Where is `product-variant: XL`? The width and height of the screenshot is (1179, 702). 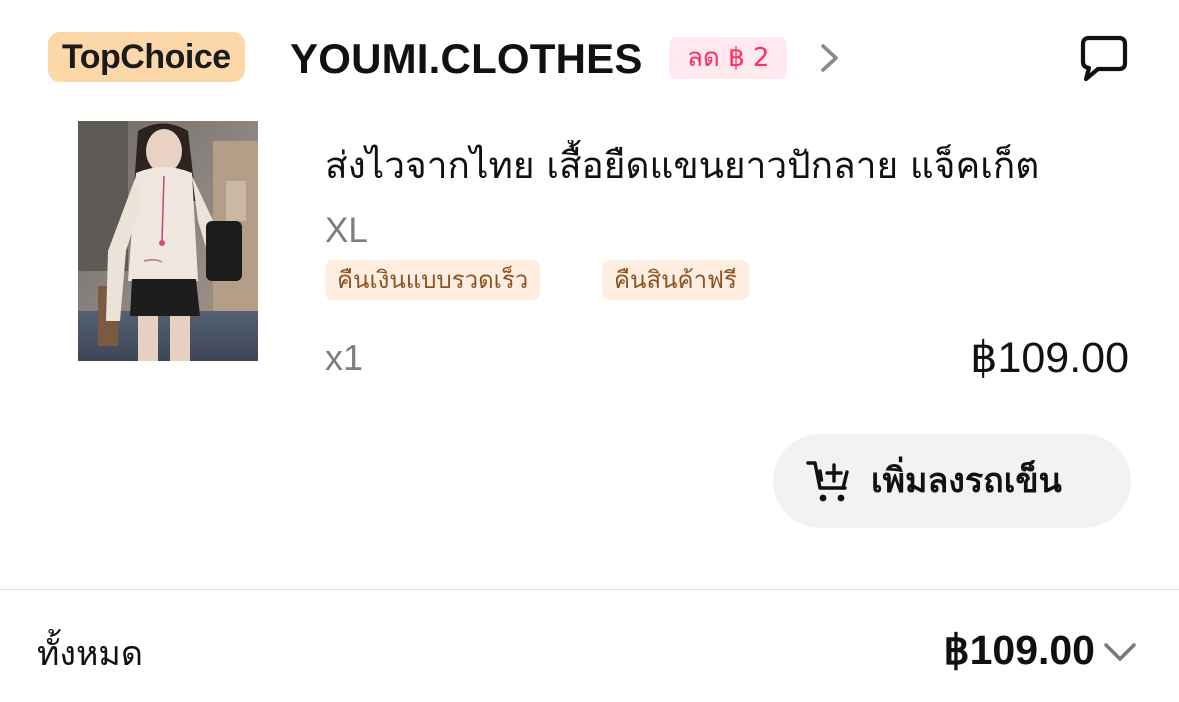 product-variant: XL is located at coordinates (346, 231).